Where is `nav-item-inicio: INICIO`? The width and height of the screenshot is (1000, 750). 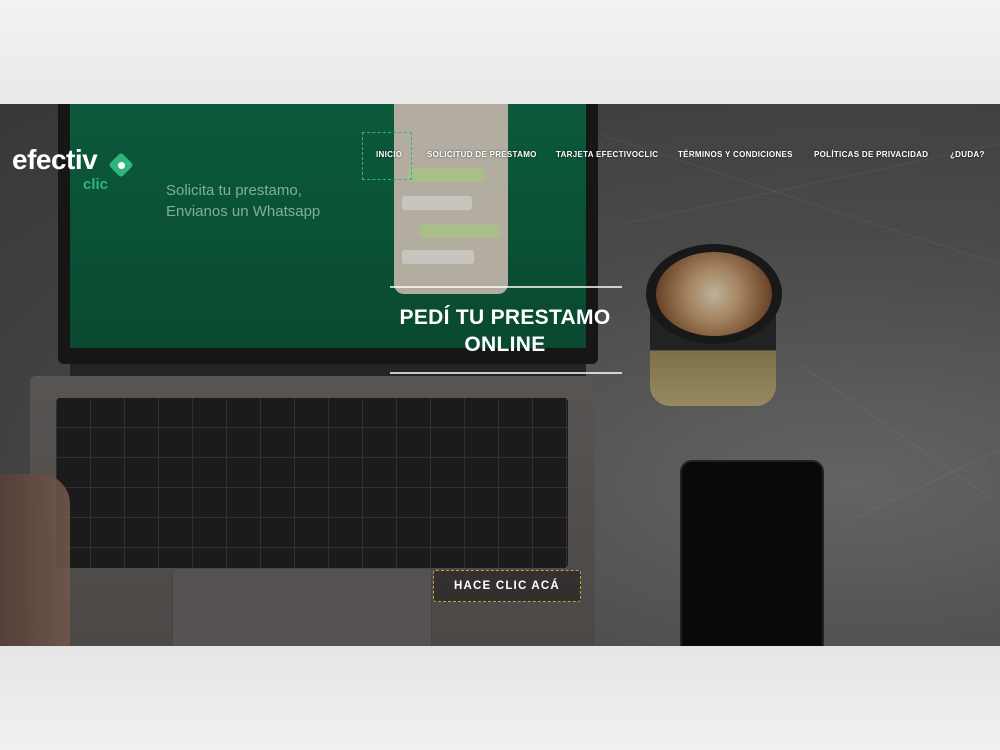 nav-item-inicio: INICIO is located at coordinates (389, 154).